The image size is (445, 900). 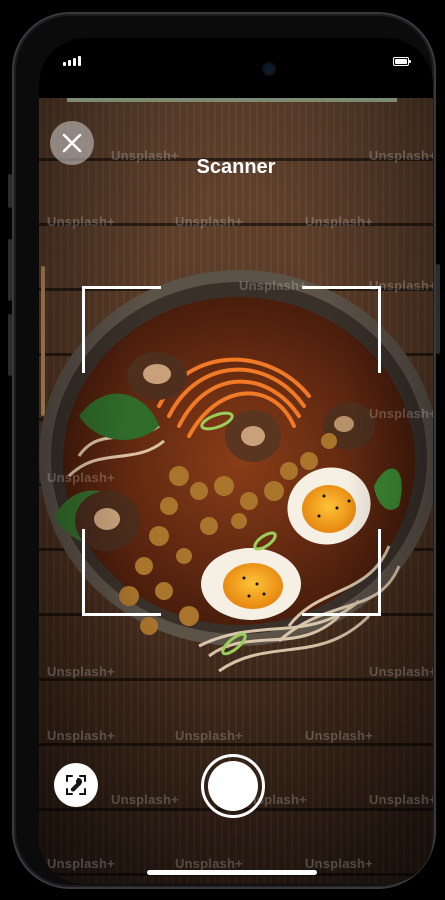 What do you see at coordinates (10, 345) in the screenshot?
I see `volume-down-button` at bounding box center [10, 345].